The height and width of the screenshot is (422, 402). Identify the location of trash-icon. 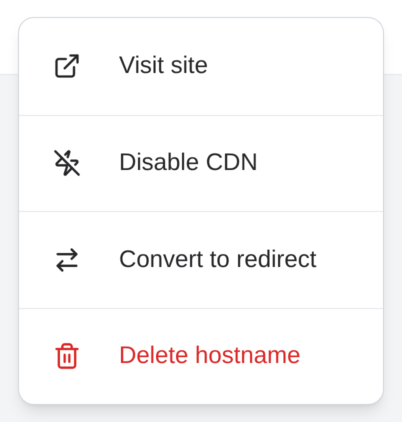
(67, 356).